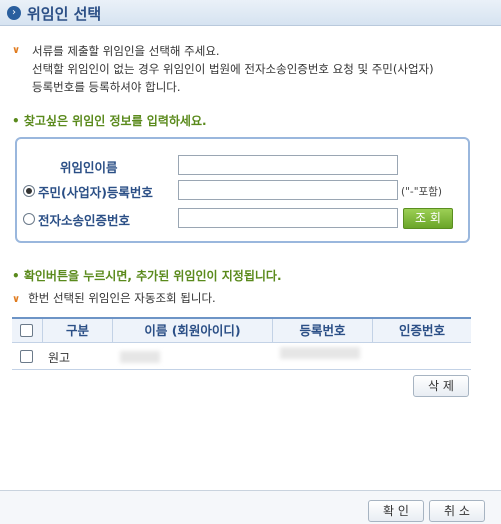 This screenshot has height=524, width=501. I want to click on intro-line-3: 등록번호를 등록하셔야 합니다., so click(106, 87).